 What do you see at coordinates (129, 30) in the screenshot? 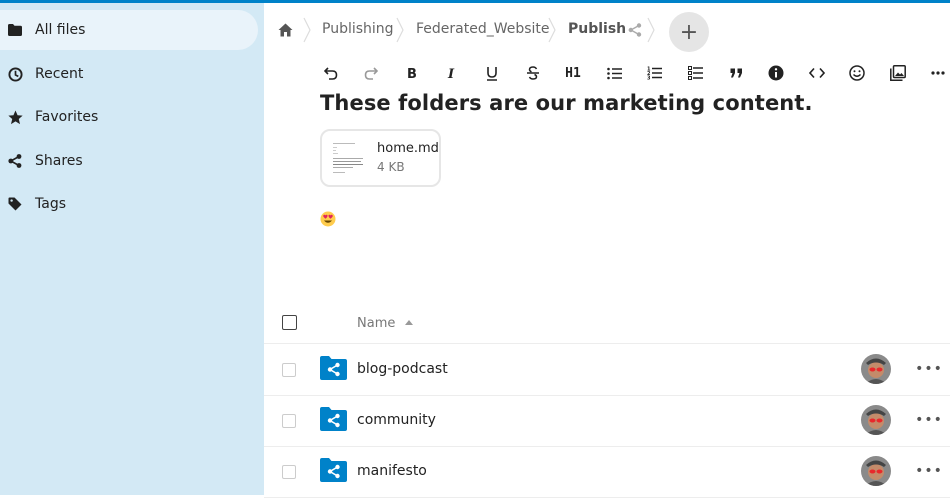
I see `sidebar-item-all-files: All files` at bounding box center [129, 30].